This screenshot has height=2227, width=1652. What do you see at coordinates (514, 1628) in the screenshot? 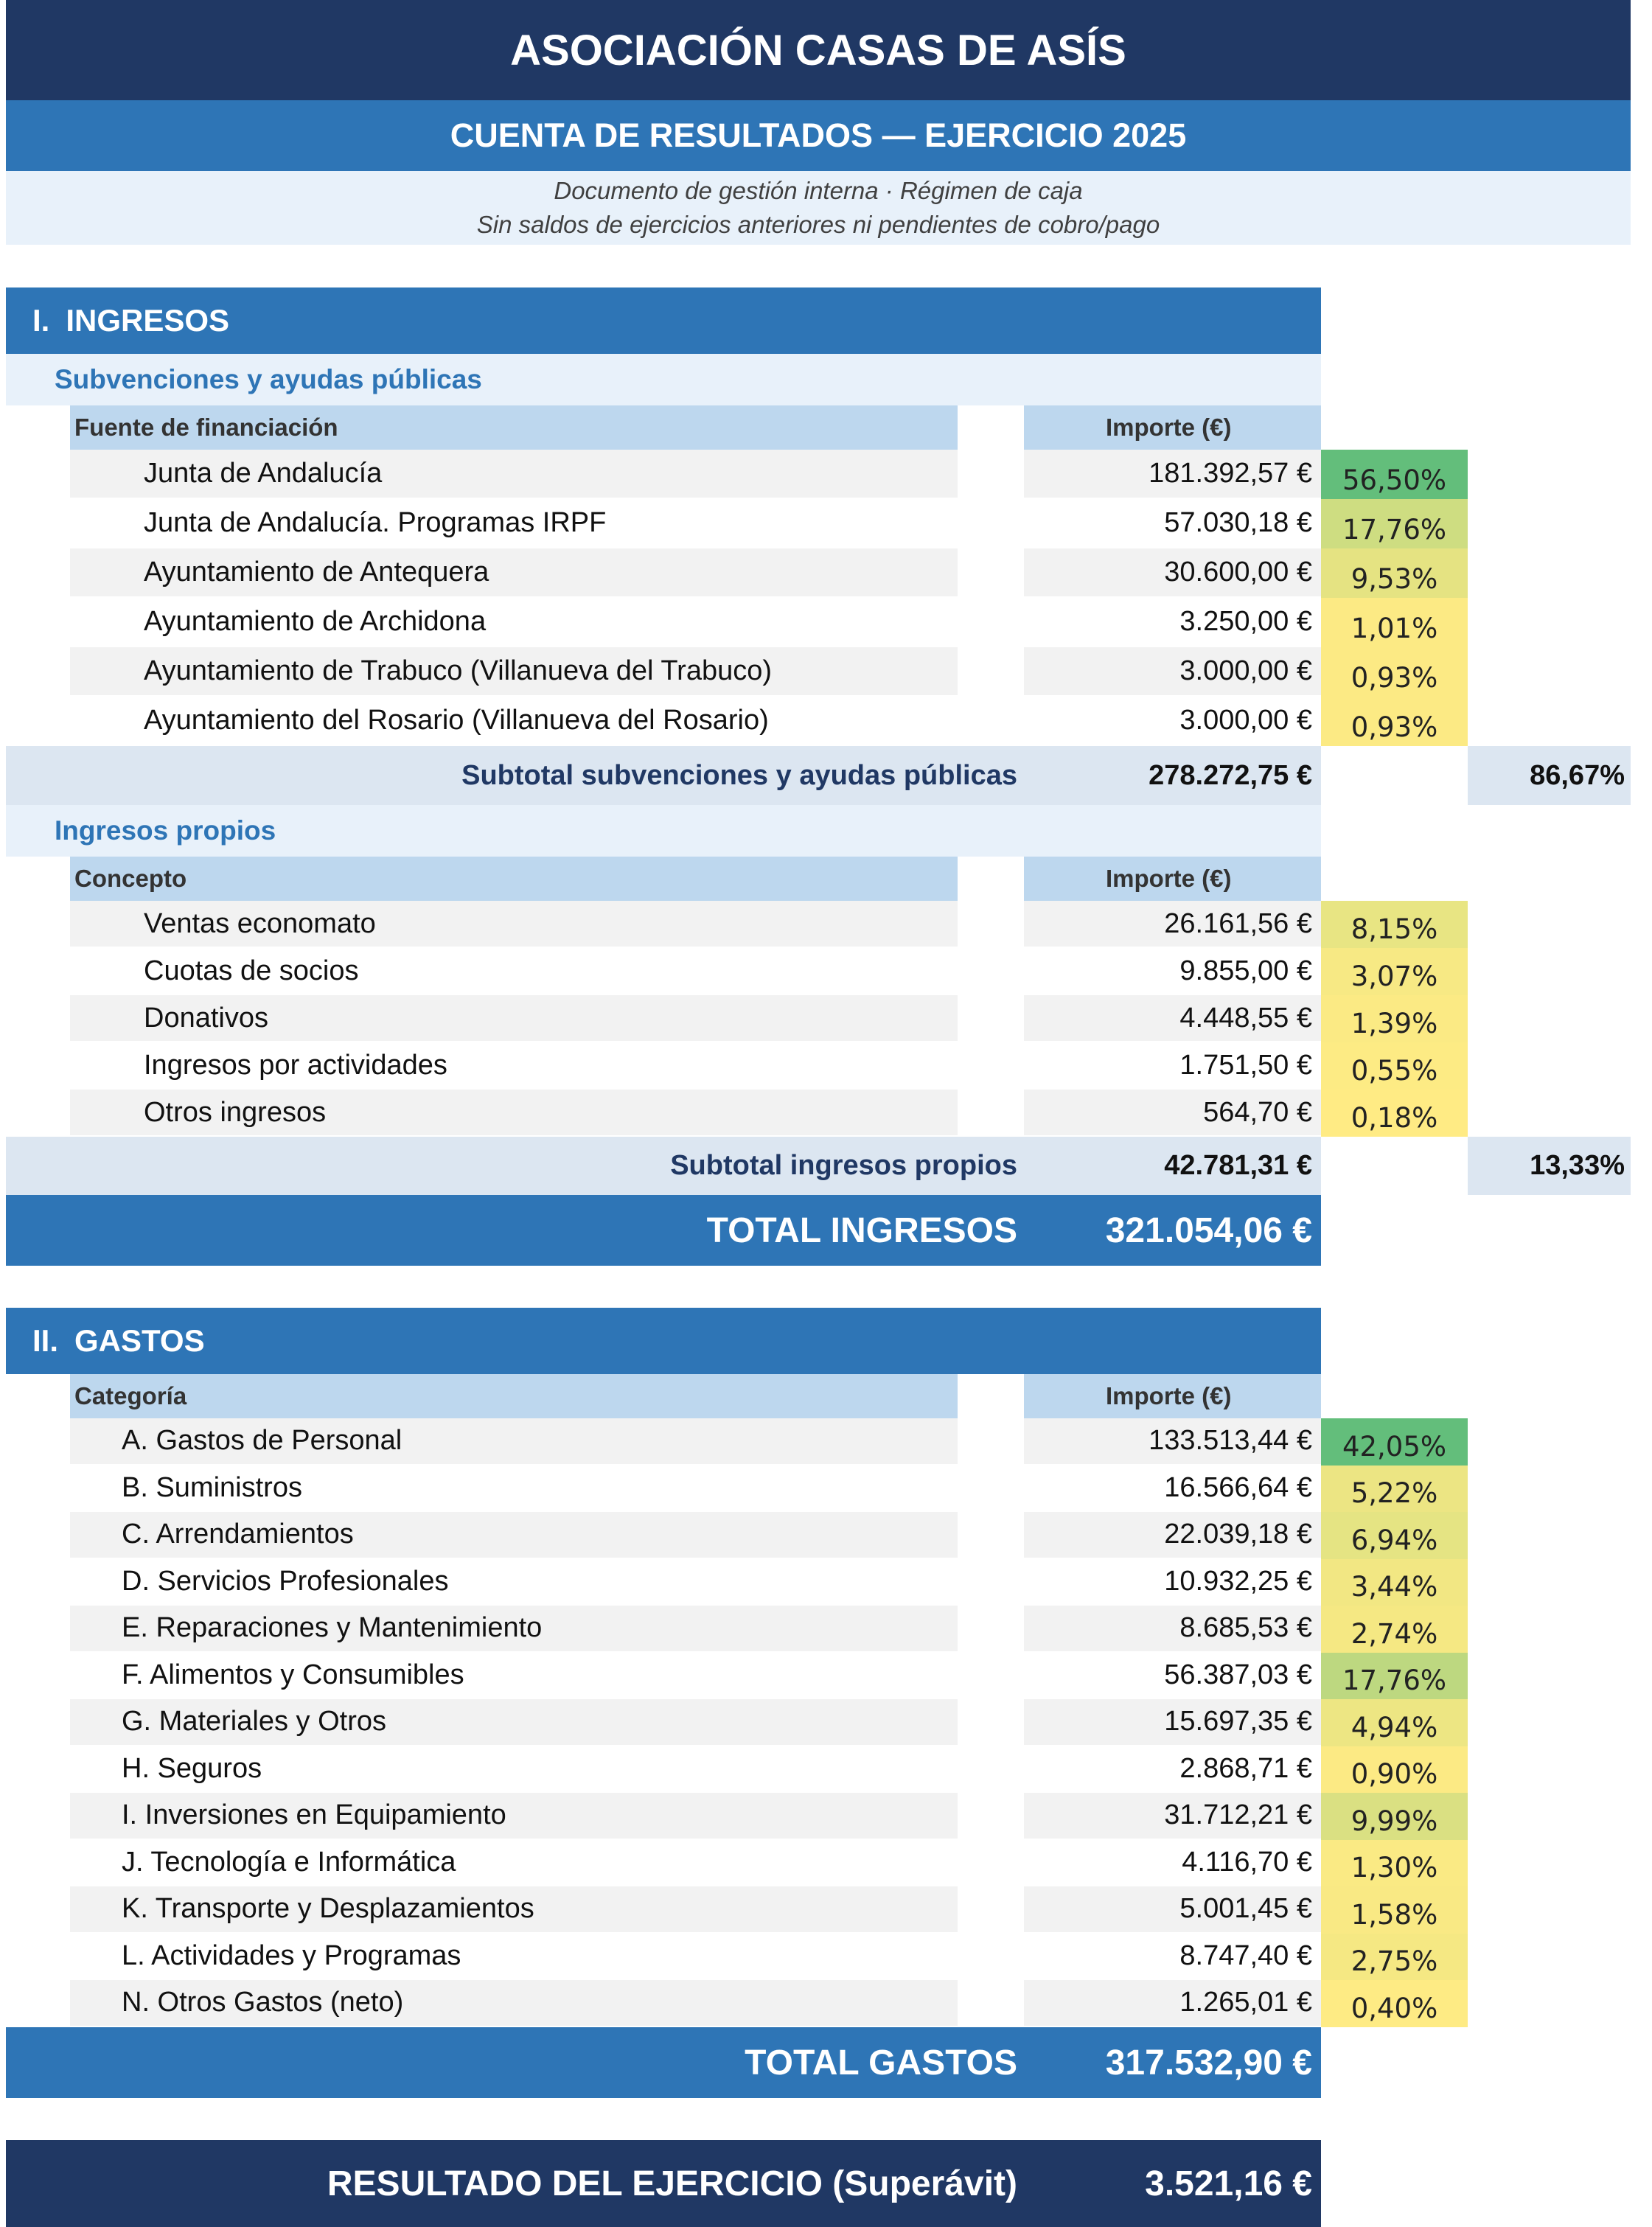
I see `table-row-label: E. Reparaciones y Mantenimiento` at bounding box center [514, 1628].